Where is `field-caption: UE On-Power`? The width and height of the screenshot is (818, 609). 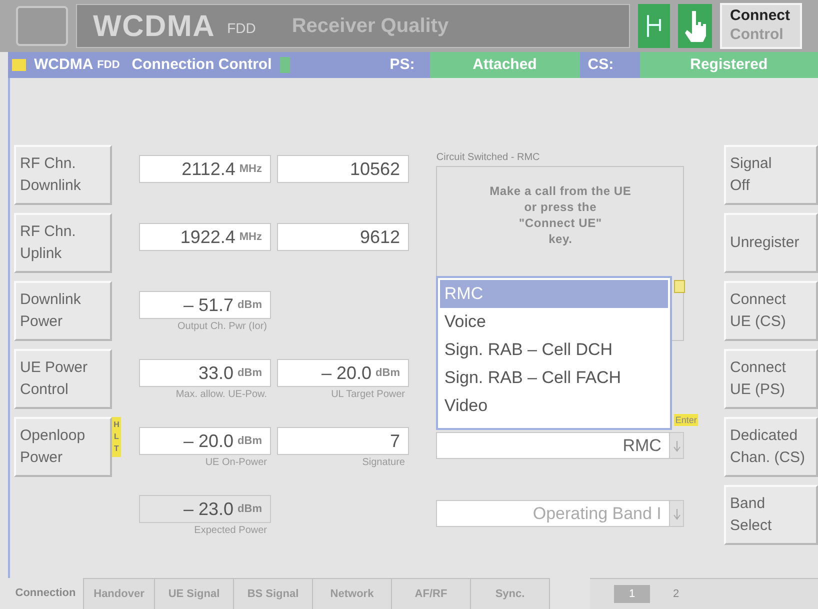 field-caption: UE On-Power is located at coordinates (236, 463).